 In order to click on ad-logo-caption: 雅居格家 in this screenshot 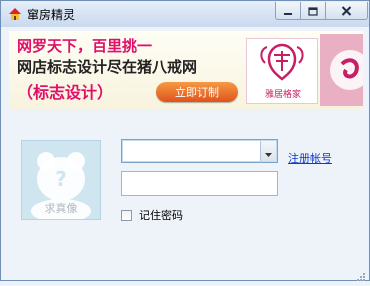, I will do `click(282, 95)`.